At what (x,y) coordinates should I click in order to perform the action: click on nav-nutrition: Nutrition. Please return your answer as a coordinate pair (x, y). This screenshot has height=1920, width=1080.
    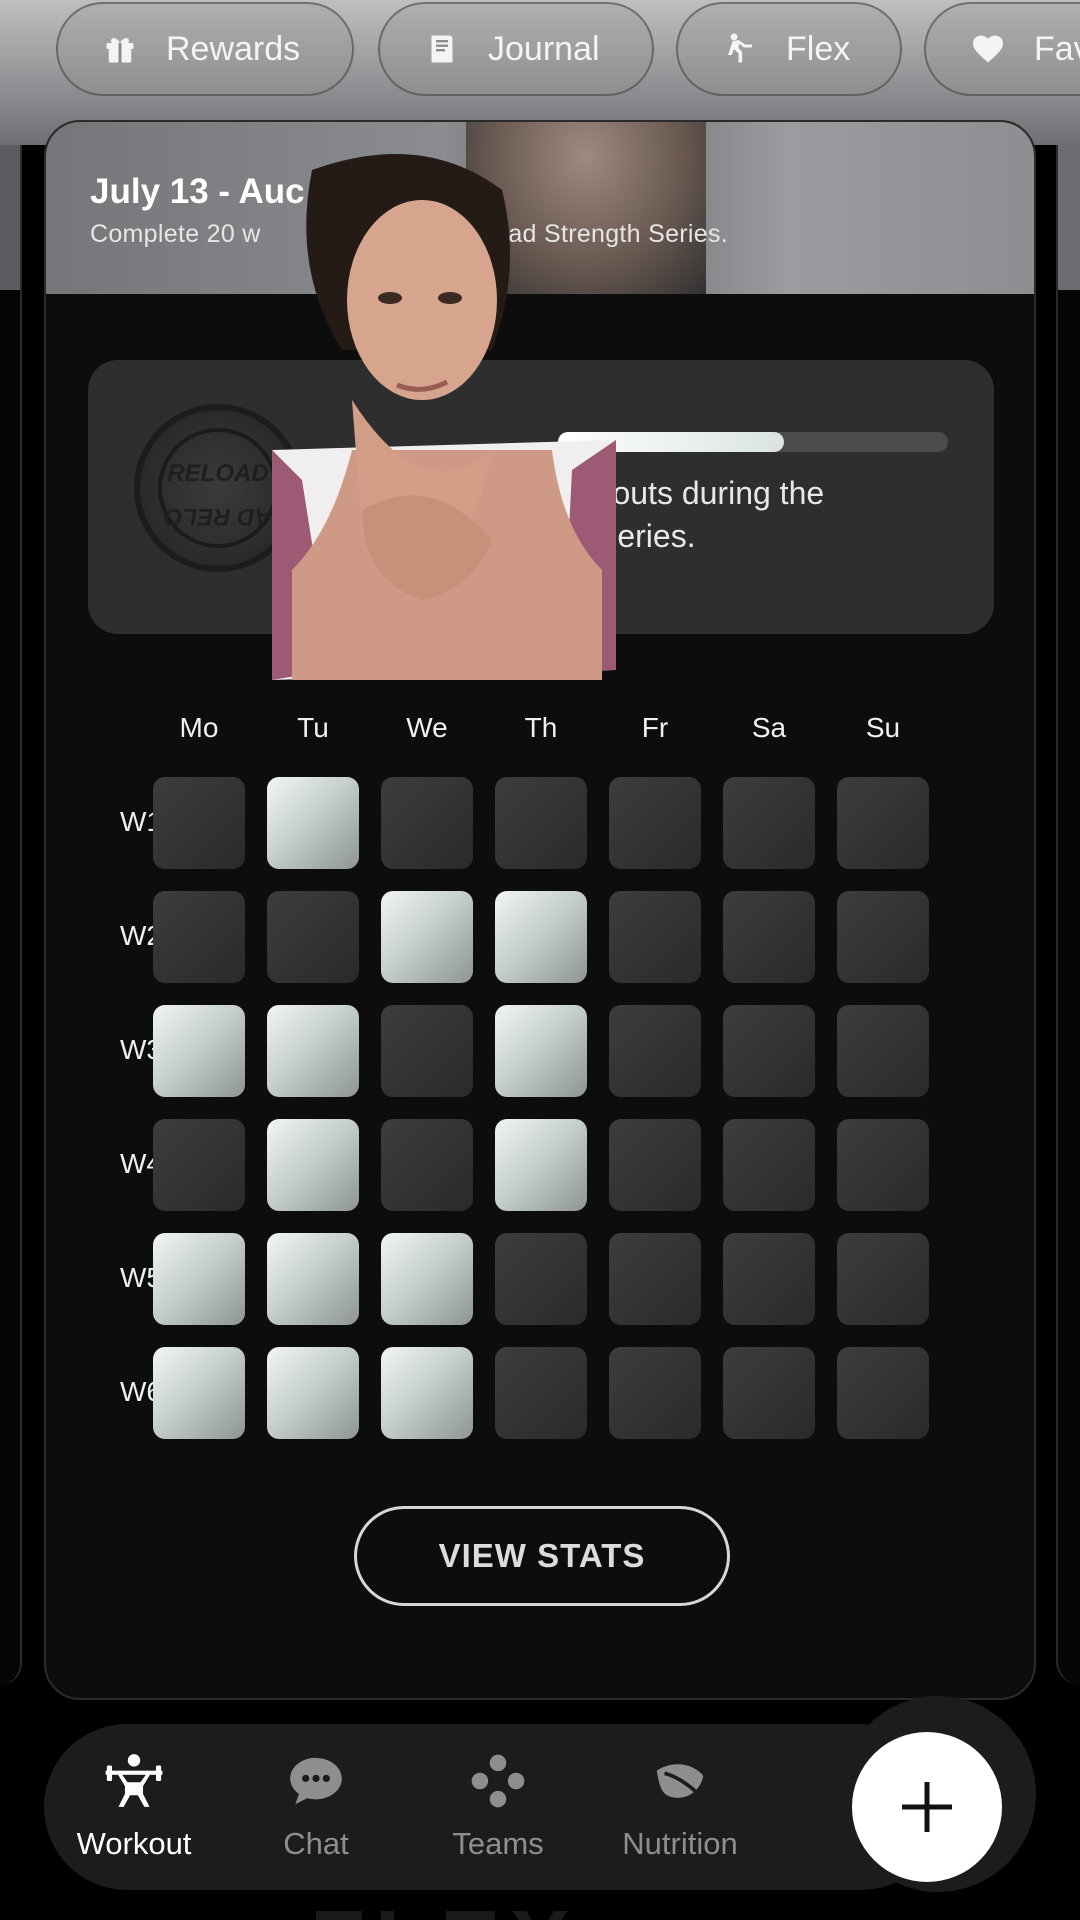
    Looking at the image, I should click on (680, 1807).